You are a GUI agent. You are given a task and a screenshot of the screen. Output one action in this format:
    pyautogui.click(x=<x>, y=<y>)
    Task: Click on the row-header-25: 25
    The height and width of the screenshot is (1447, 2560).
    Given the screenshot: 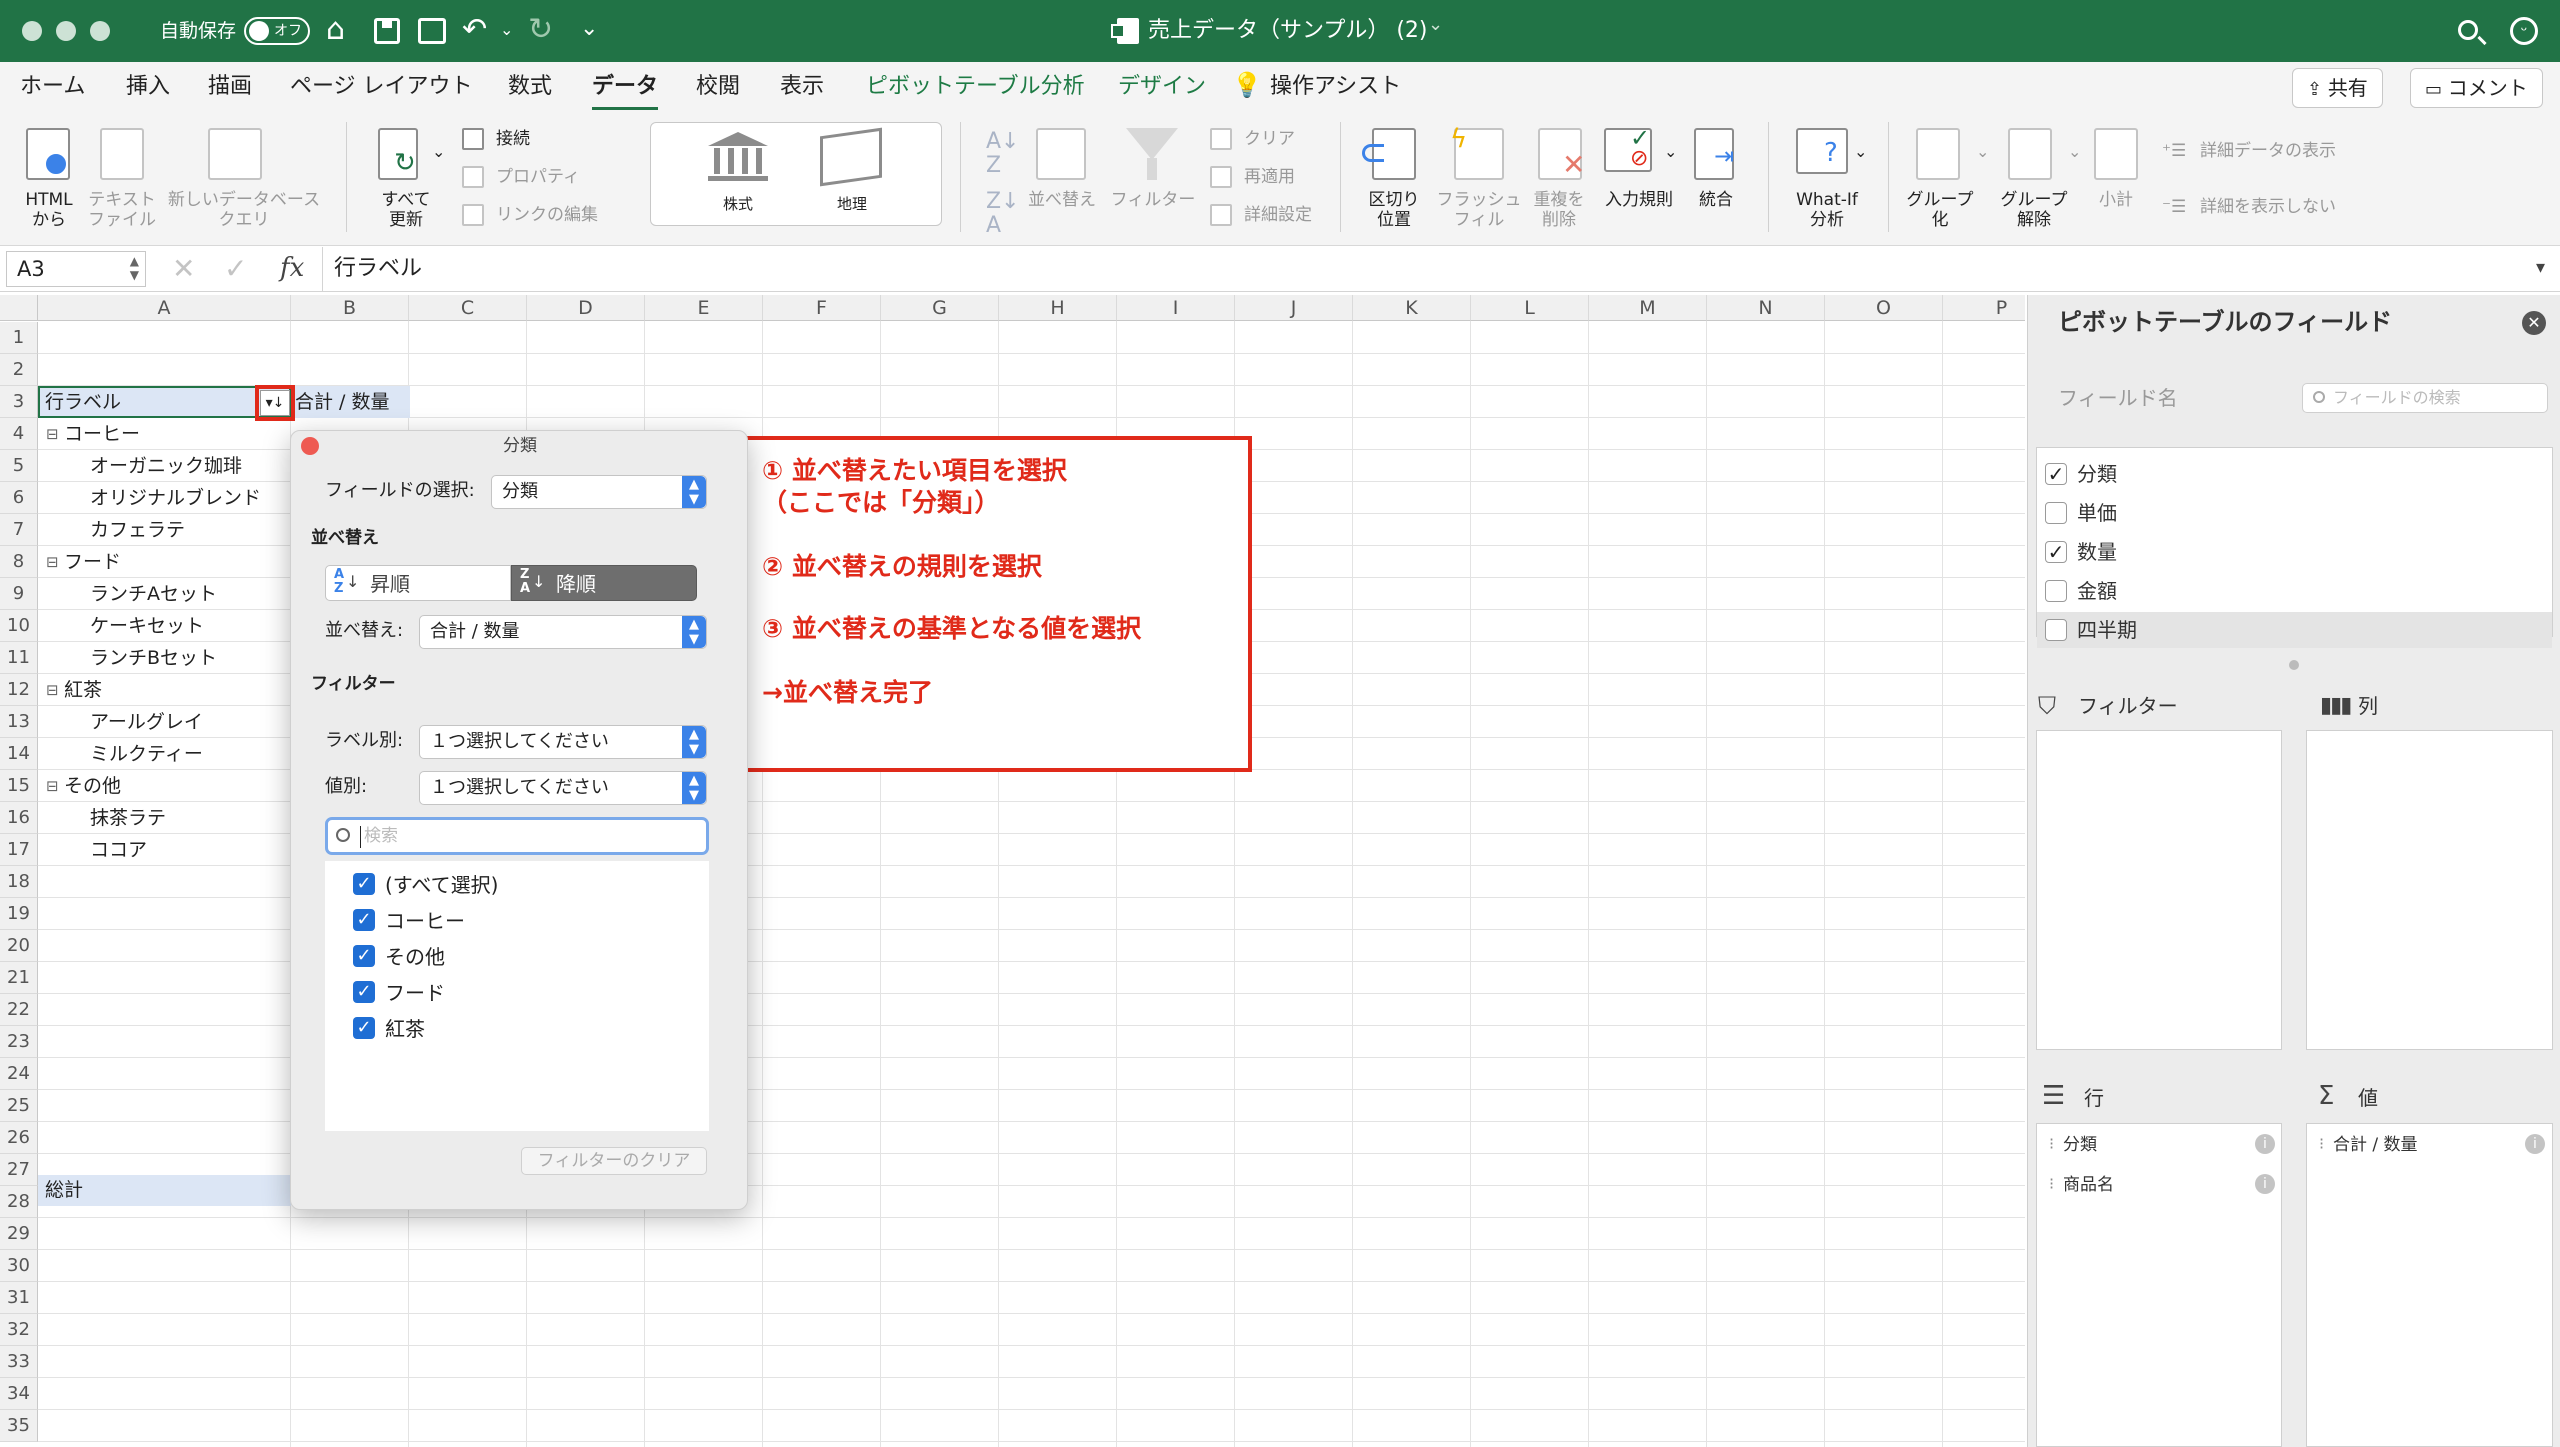 What is the action you would take?
    pyautogui.click(x=19, y=1106)
    